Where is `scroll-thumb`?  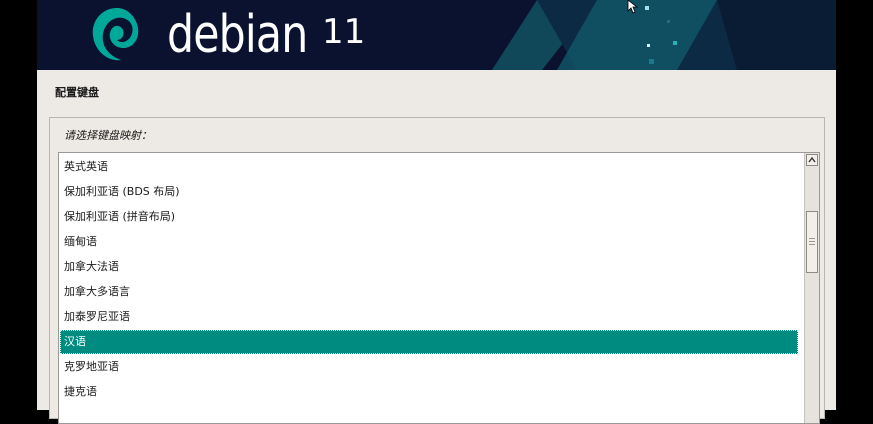
scroll-thumb is located at coordinates (812, 242).